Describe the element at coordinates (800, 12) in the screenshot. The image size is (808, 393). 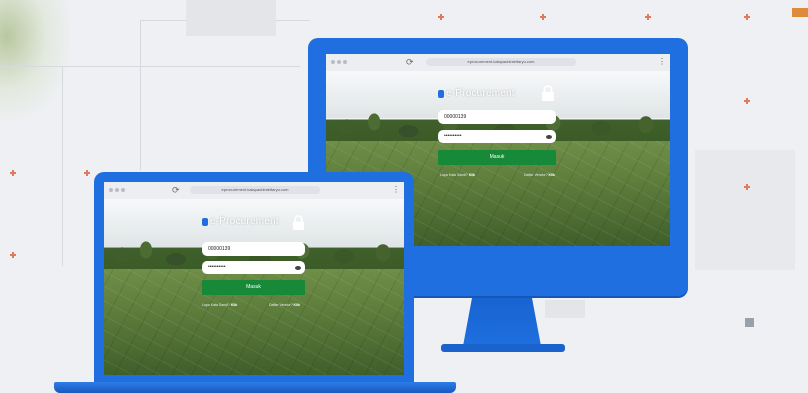
I see `corner-accent` at that location.